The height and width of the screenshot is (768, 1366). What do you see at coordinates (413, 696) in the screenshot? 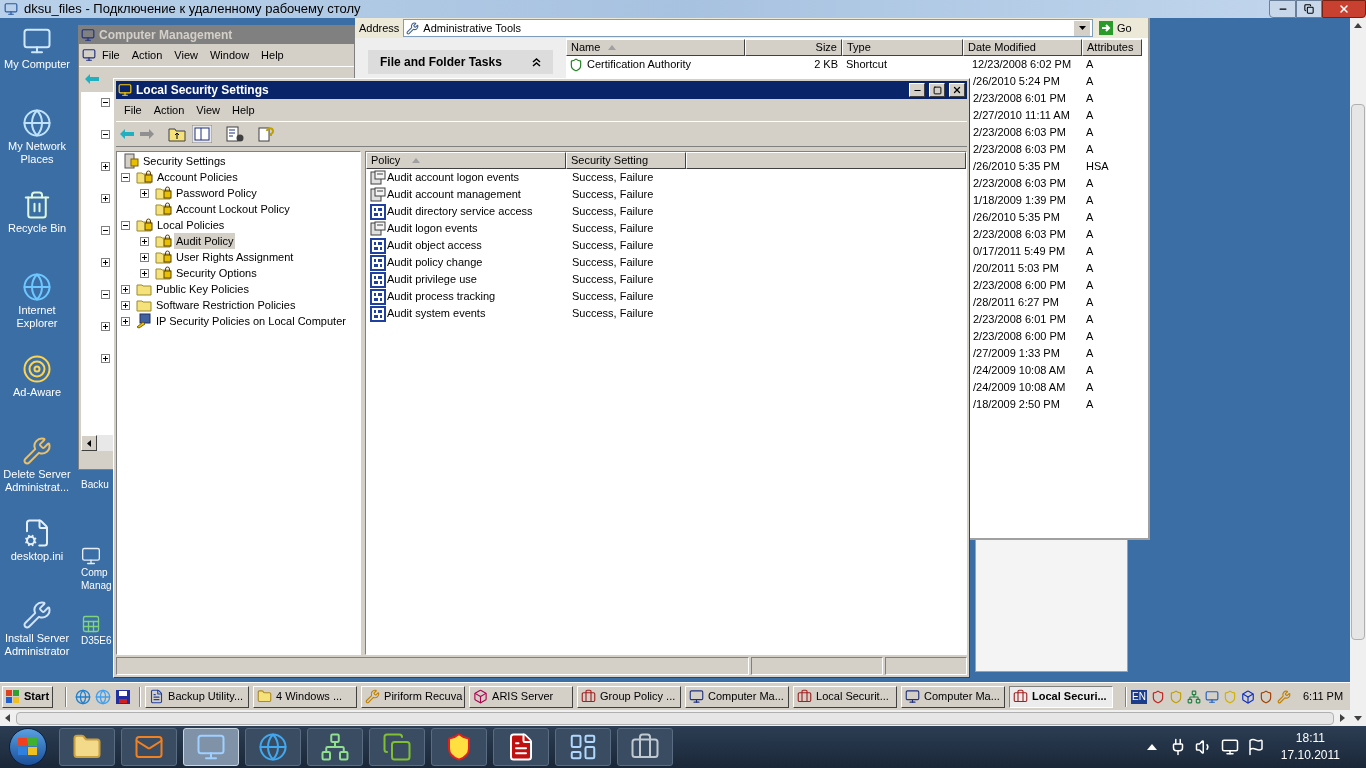
I see `taskbar-button: Piriform Recuva` at bounding box center [413, 696].